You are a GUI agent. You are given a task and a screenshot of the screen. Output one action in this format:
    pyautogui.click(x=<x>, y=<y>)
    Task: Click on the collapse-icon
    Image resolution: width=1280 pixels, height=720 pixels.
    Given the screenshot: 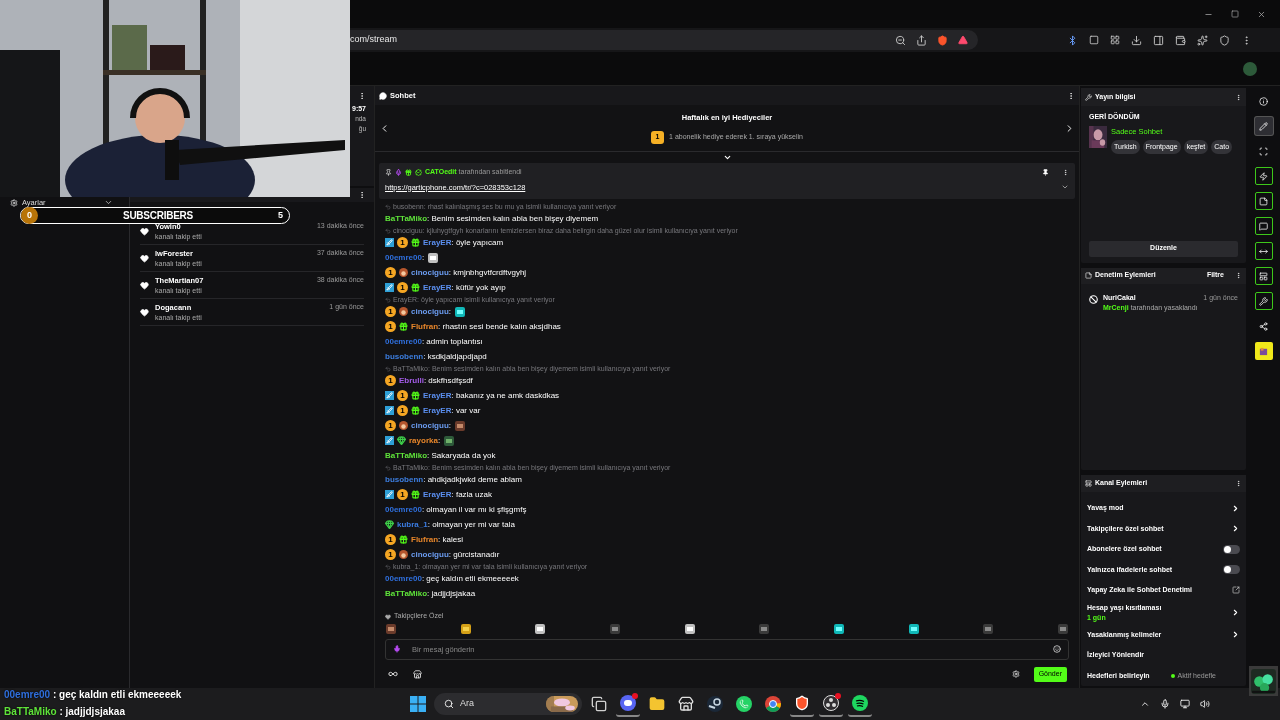 What is the action you would take?
    pyautogui.click(x=727, y=157)
    